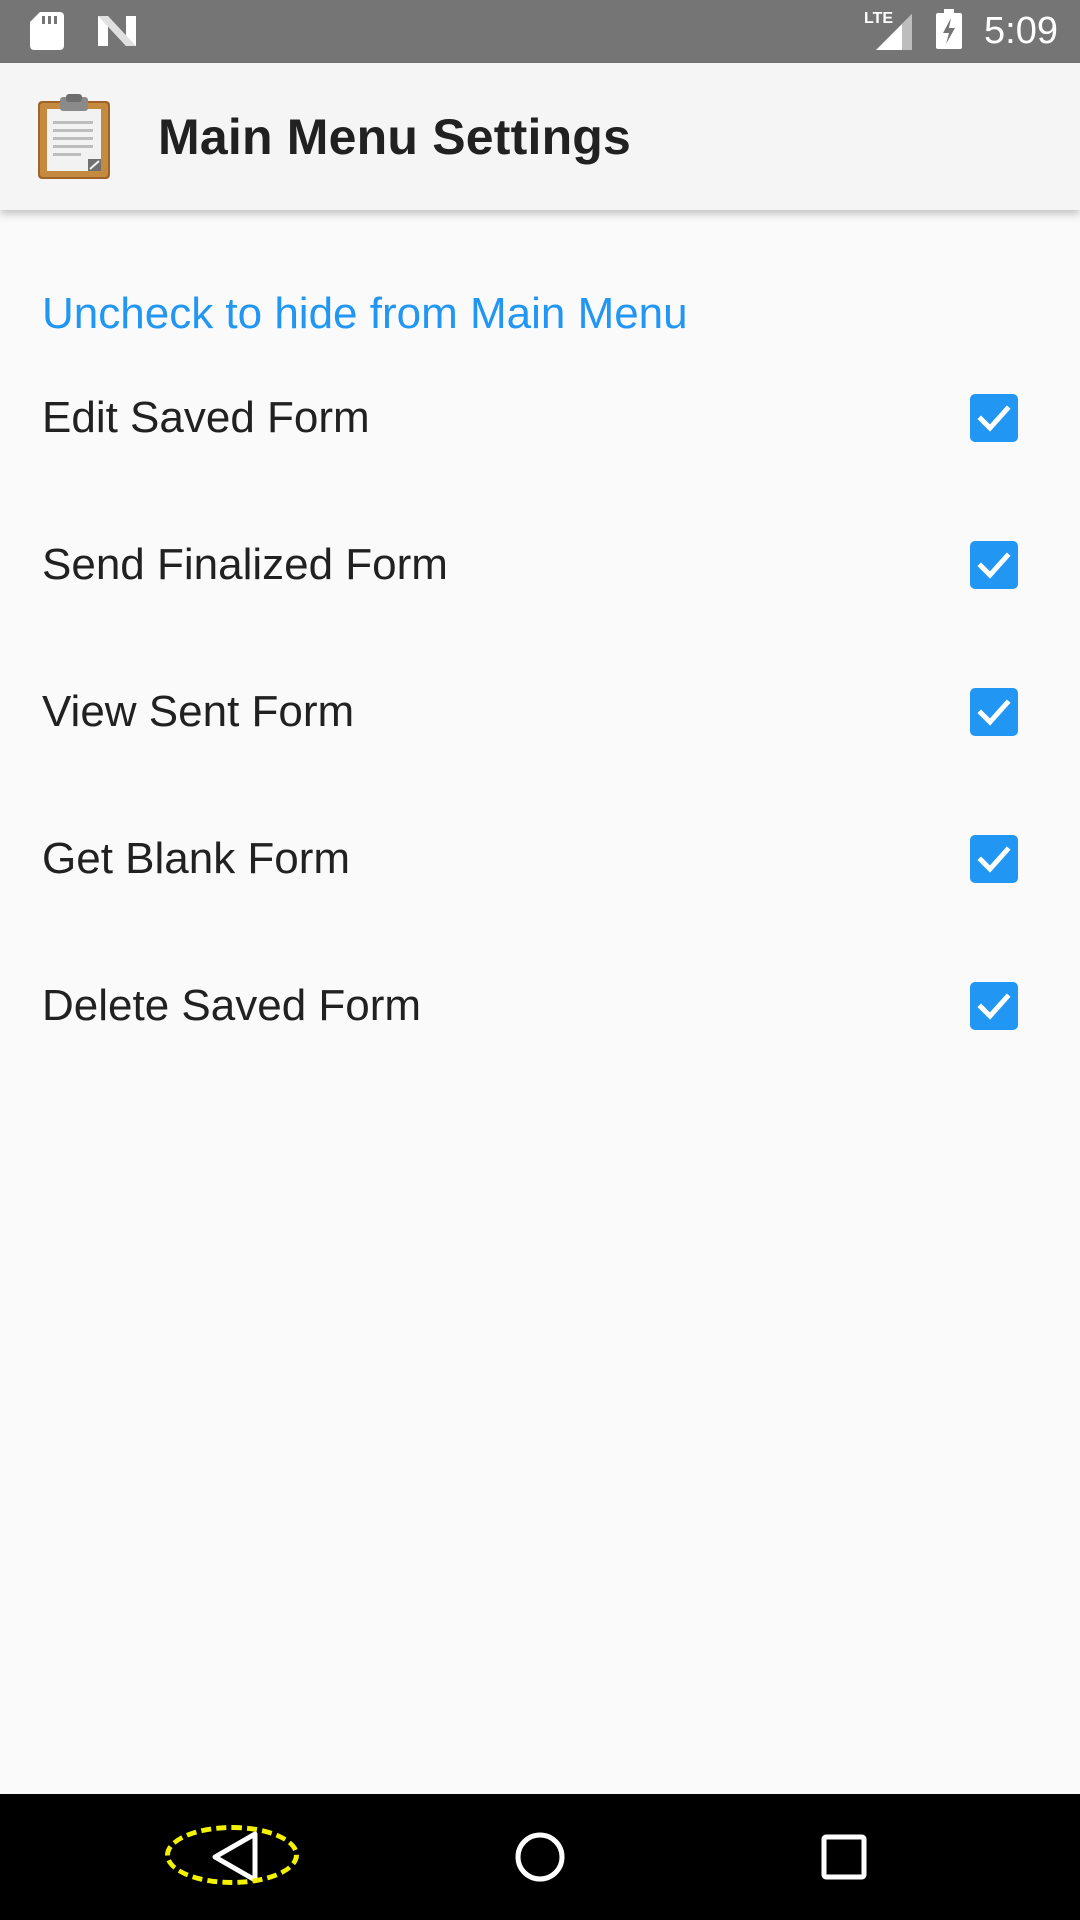  I want to click on page-title: Main Menu Settings, so click(395, 137).